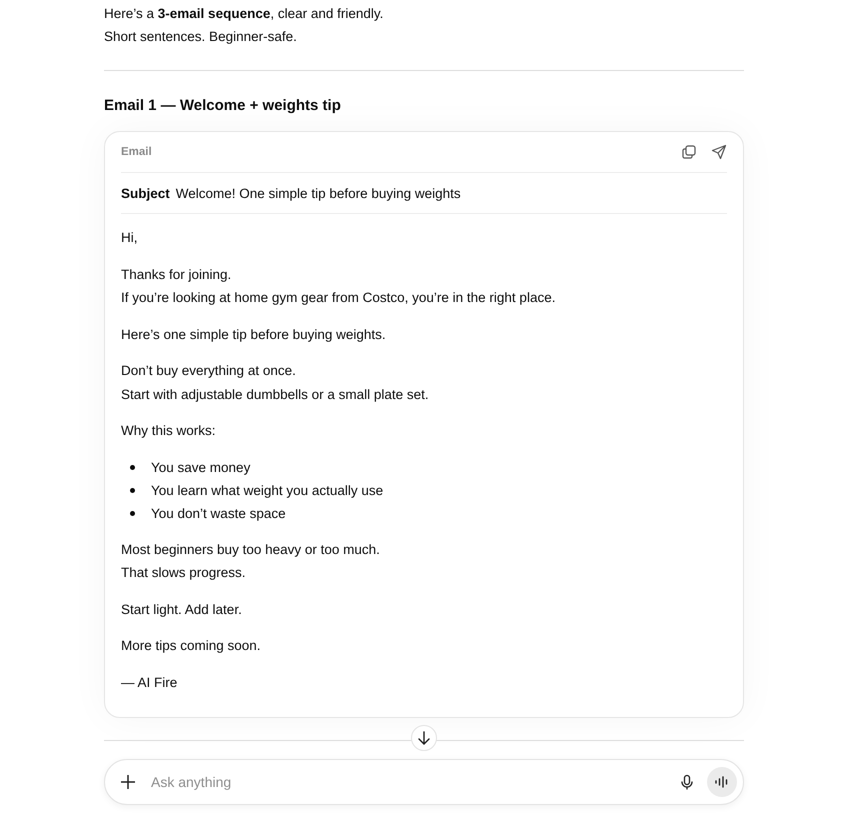 This screenshot has width=853, height=814. What do you see at coordinates (169, 431) in the screenshot?
I see `body-text: Why this works:` at bounding box center [169, 431].